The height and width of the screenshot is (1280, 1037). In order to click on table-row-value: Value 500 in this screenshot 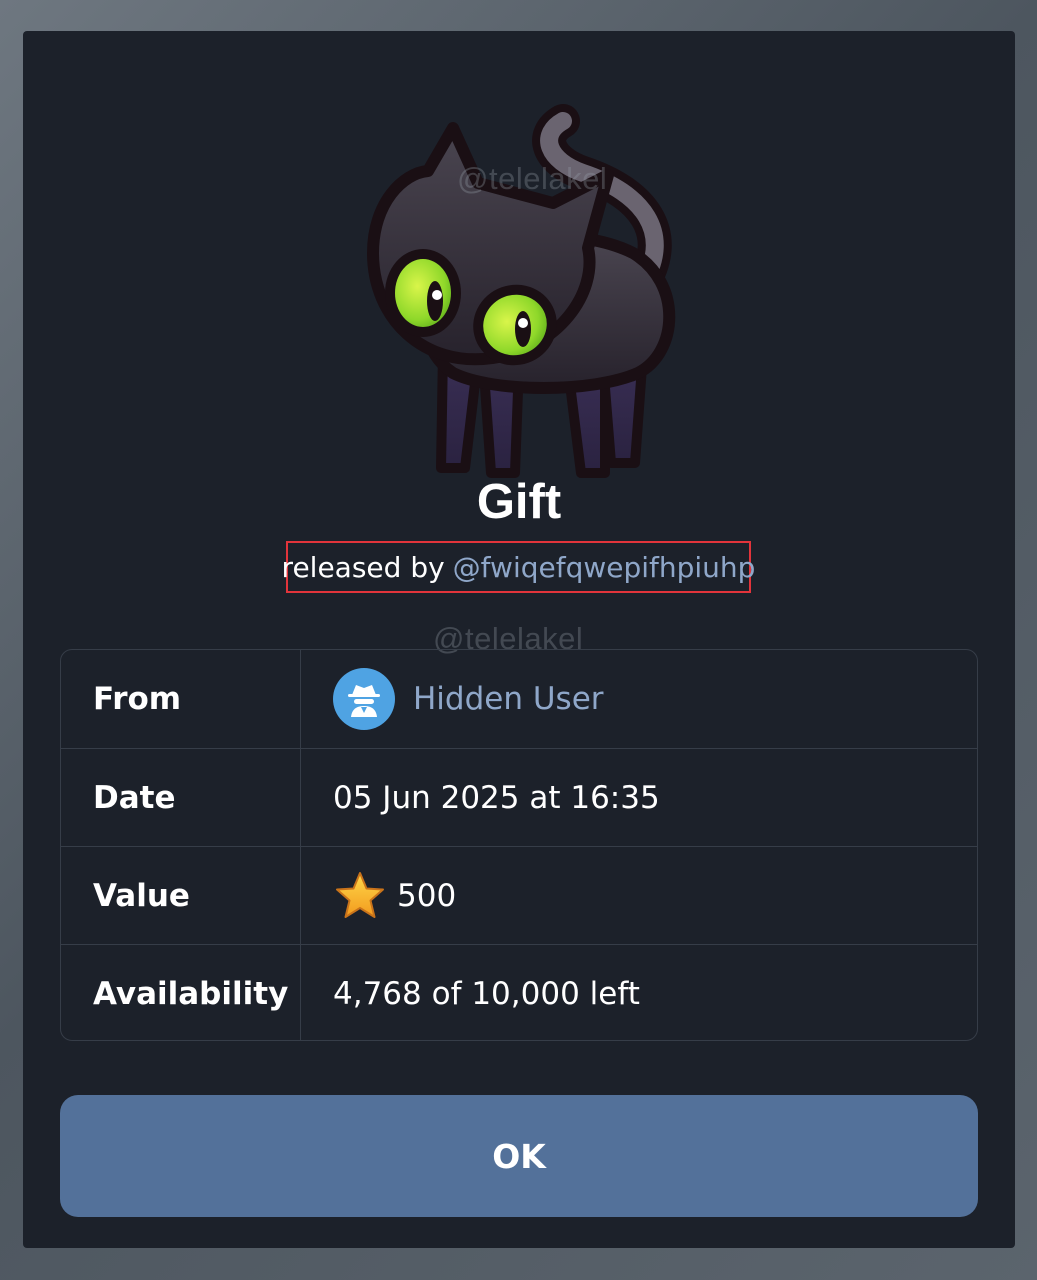, I will do `click(519, 895)`.